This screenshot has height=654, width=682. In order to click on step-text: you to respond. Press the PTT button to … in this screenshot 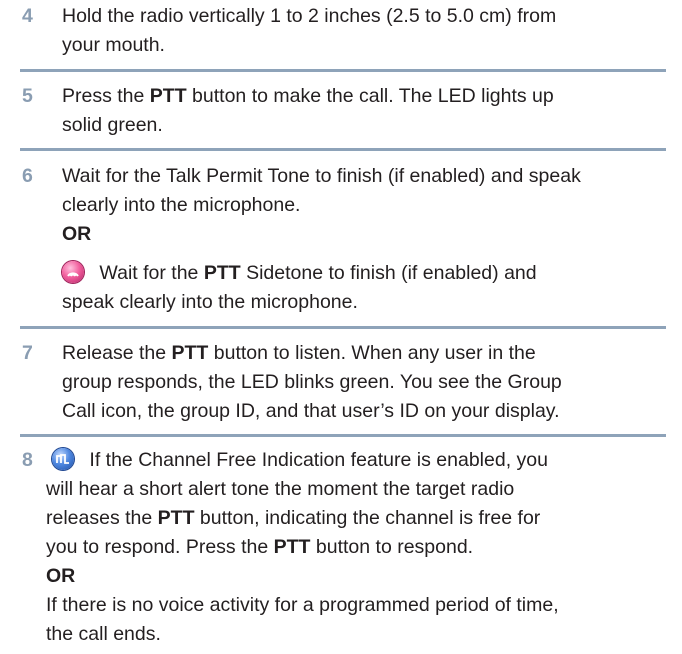, I will do `click(260, 547)`.